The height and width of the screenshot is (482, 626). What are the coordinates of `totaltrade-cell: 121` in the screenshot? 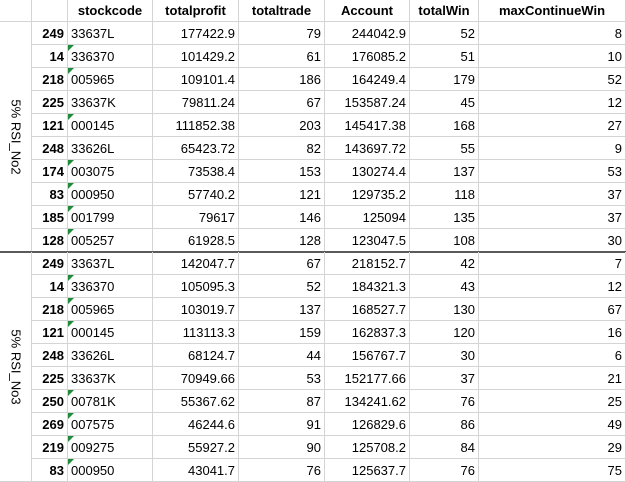 It's located at (282, 194).